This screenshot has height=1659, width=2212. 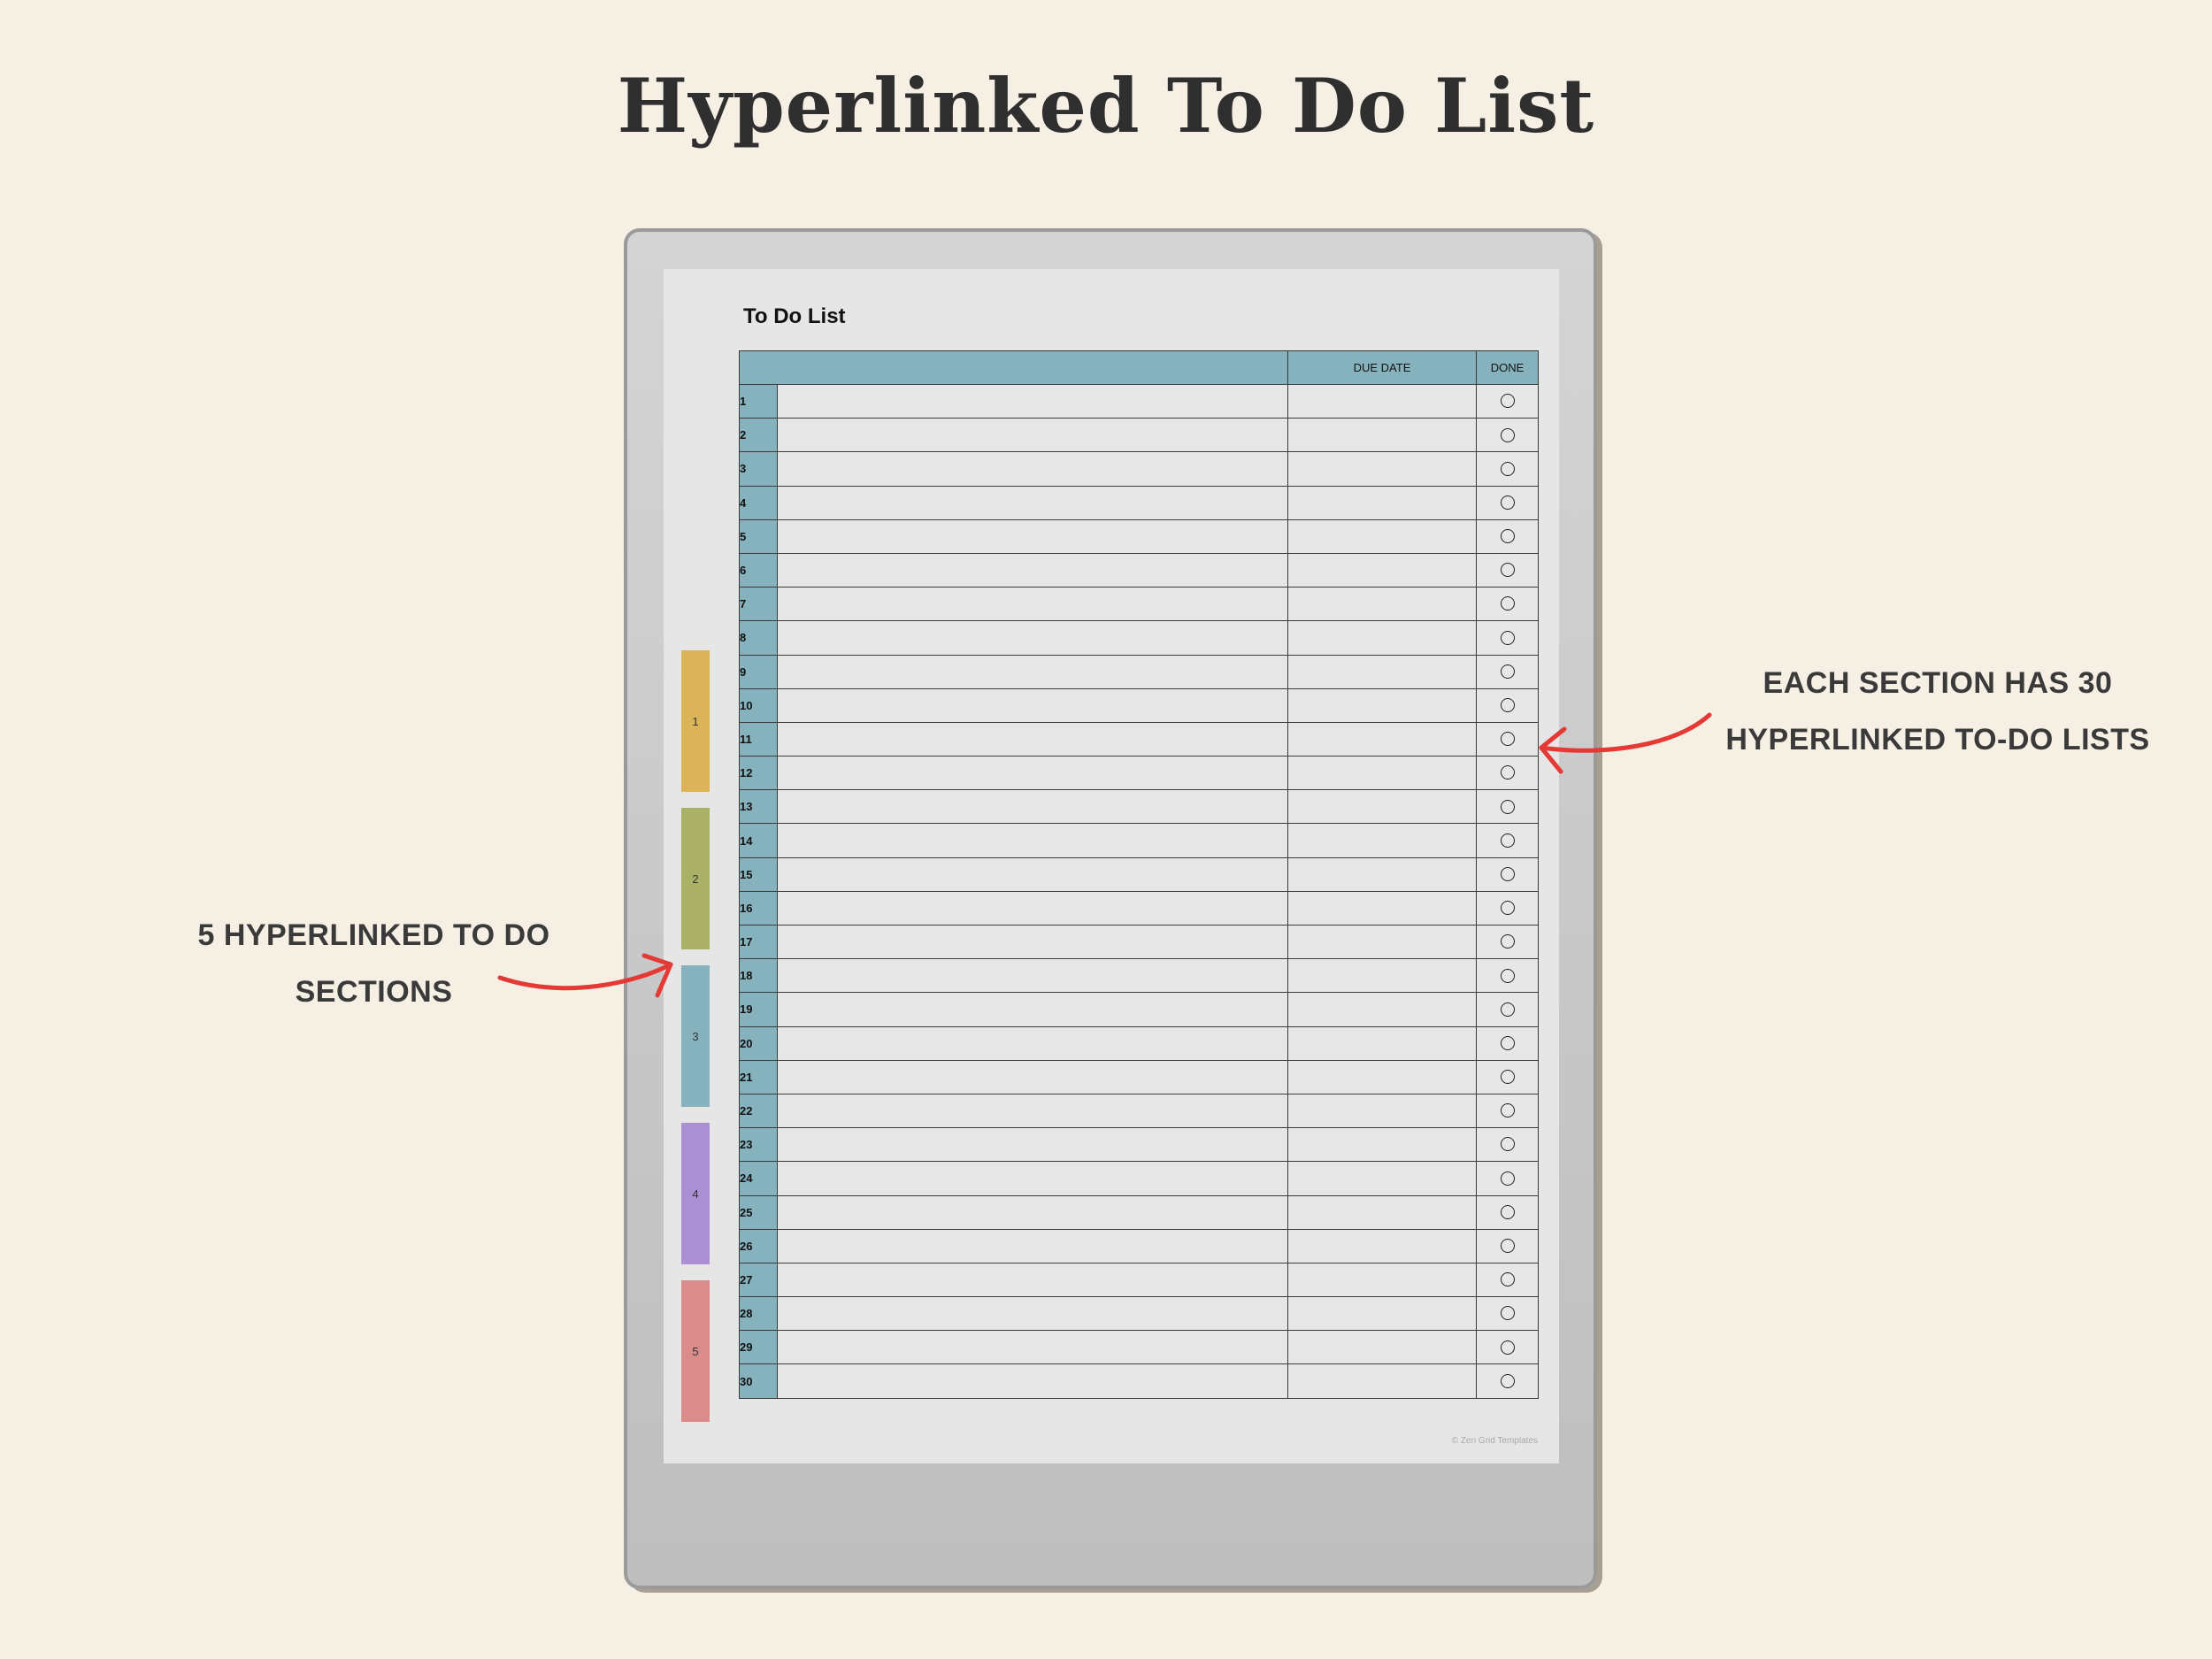 I want to click on right-arrow-icon, so click(x=1626, y=743).